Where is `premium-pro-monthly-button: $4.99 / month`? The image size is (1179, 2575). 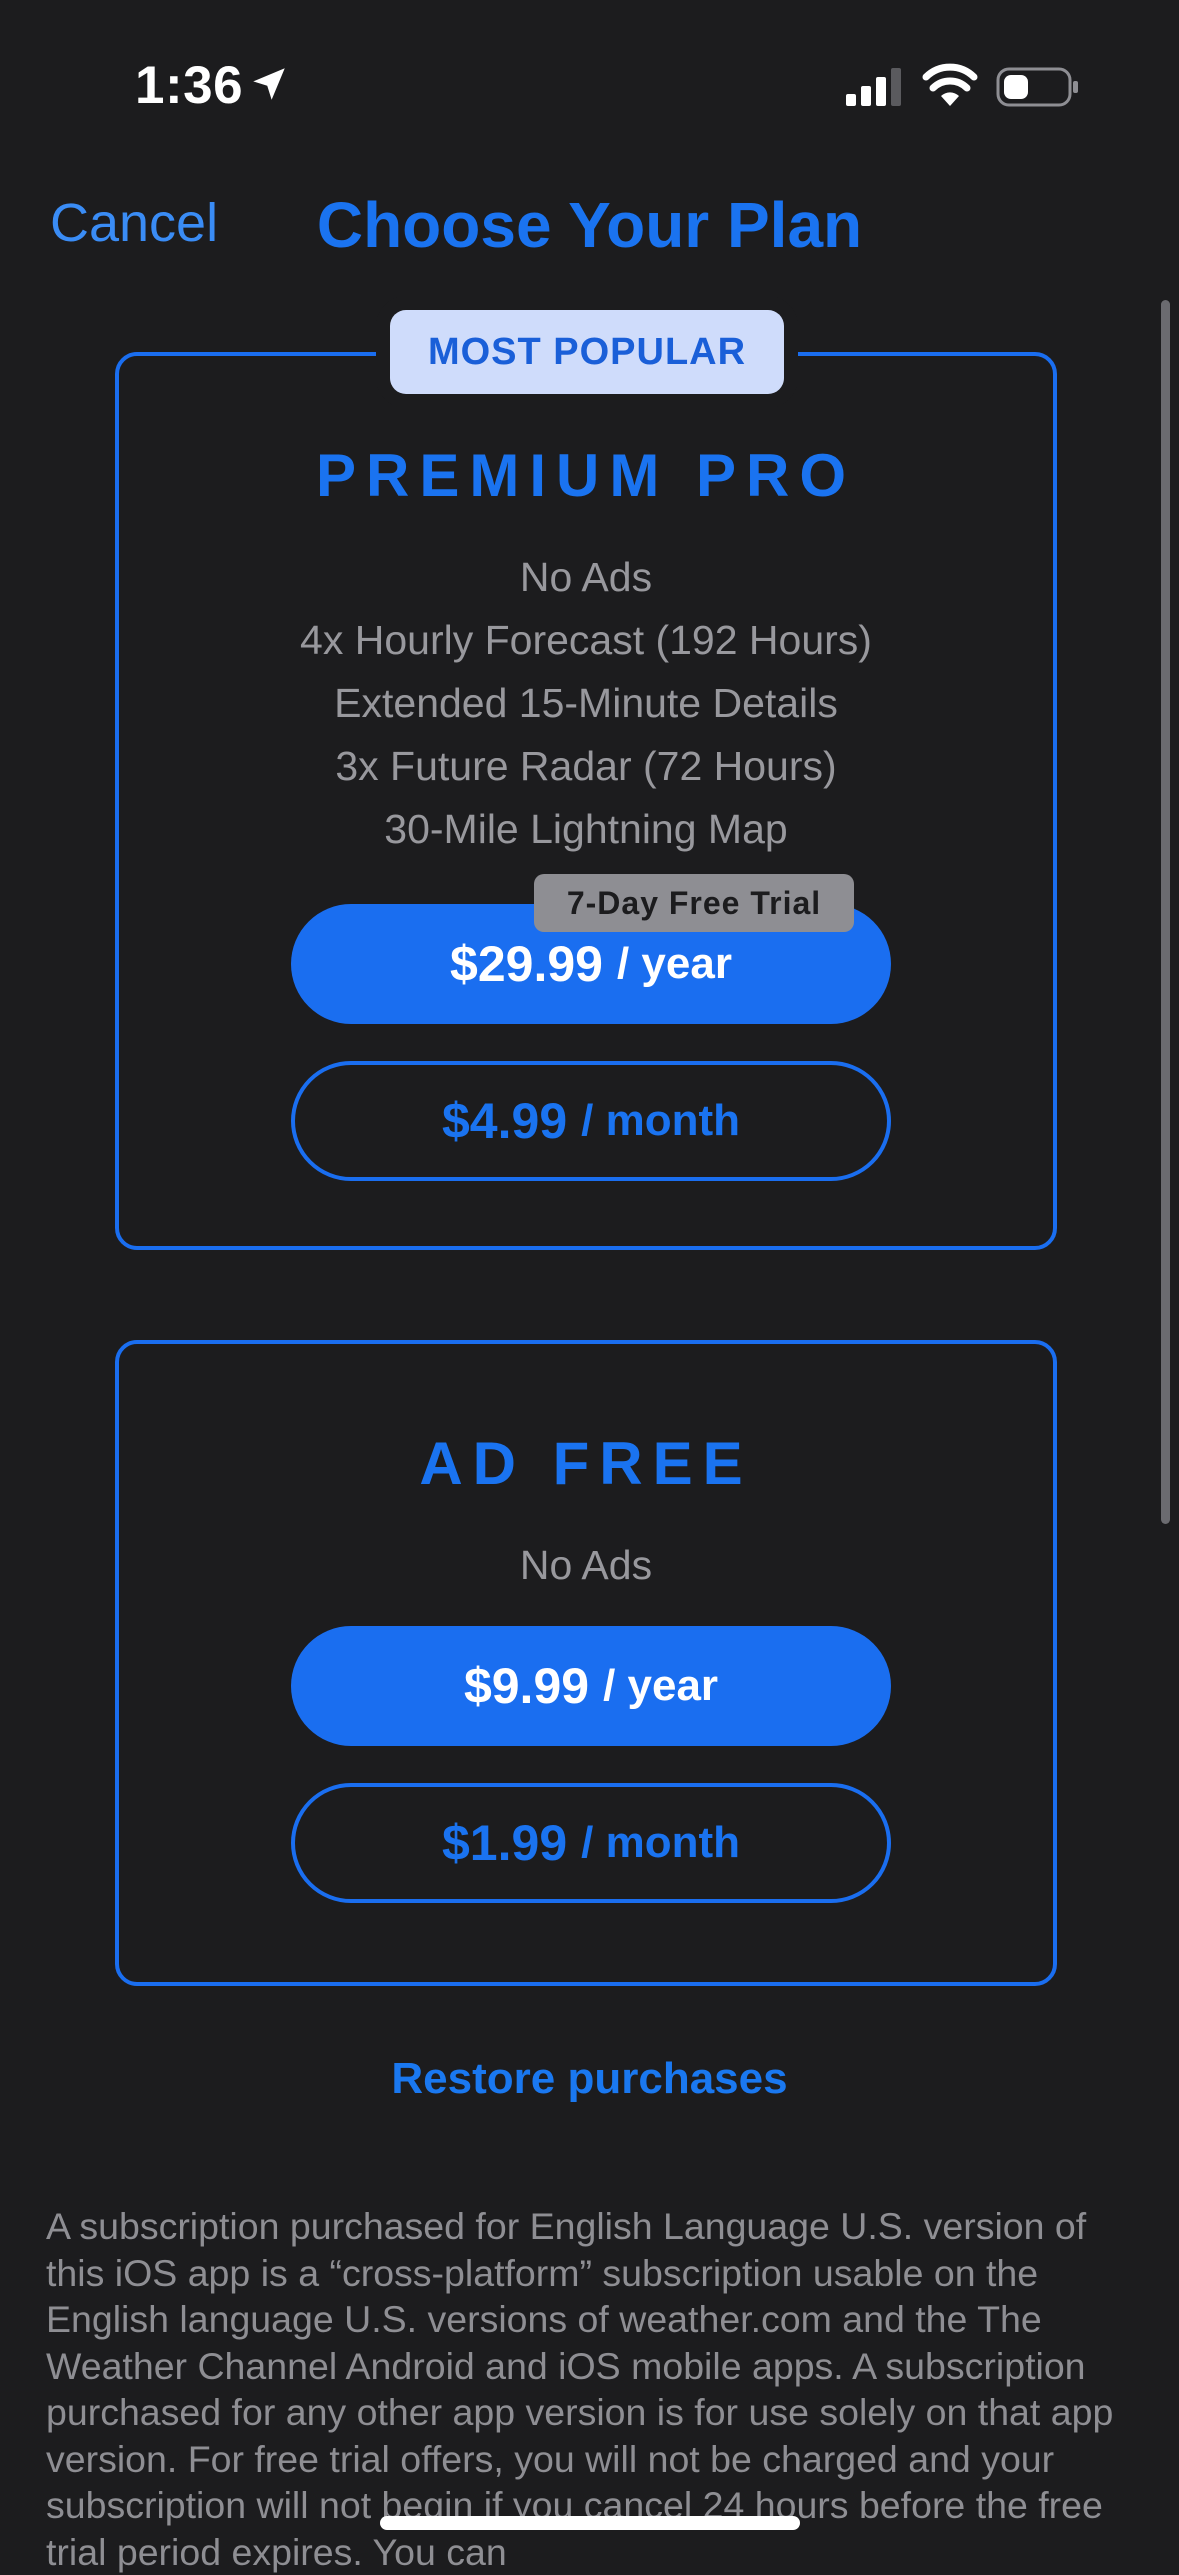 premium-pro-monthly-button: $4.99 / month is located at coordinates (591, 1121).